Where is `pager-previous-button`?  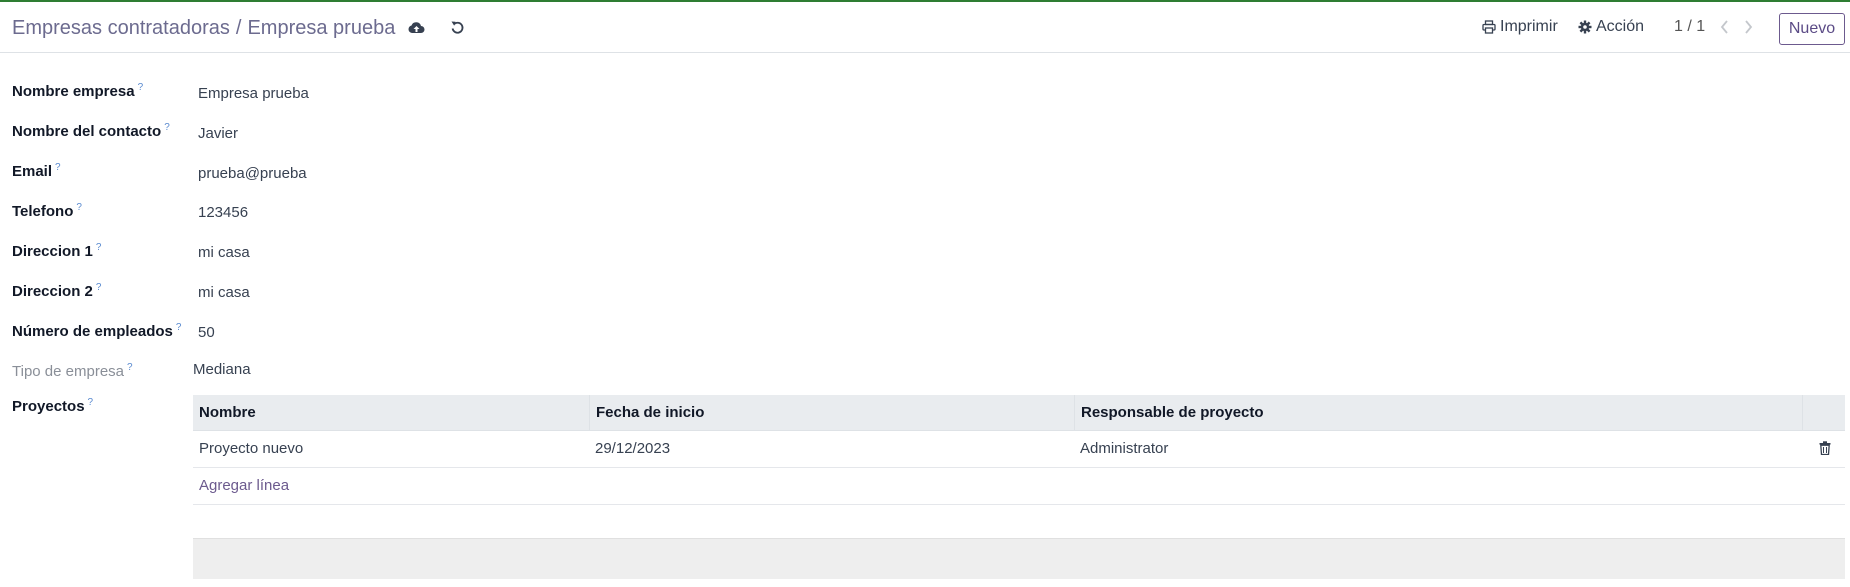
pager-previous-button is located at coordinates (1724, 27).